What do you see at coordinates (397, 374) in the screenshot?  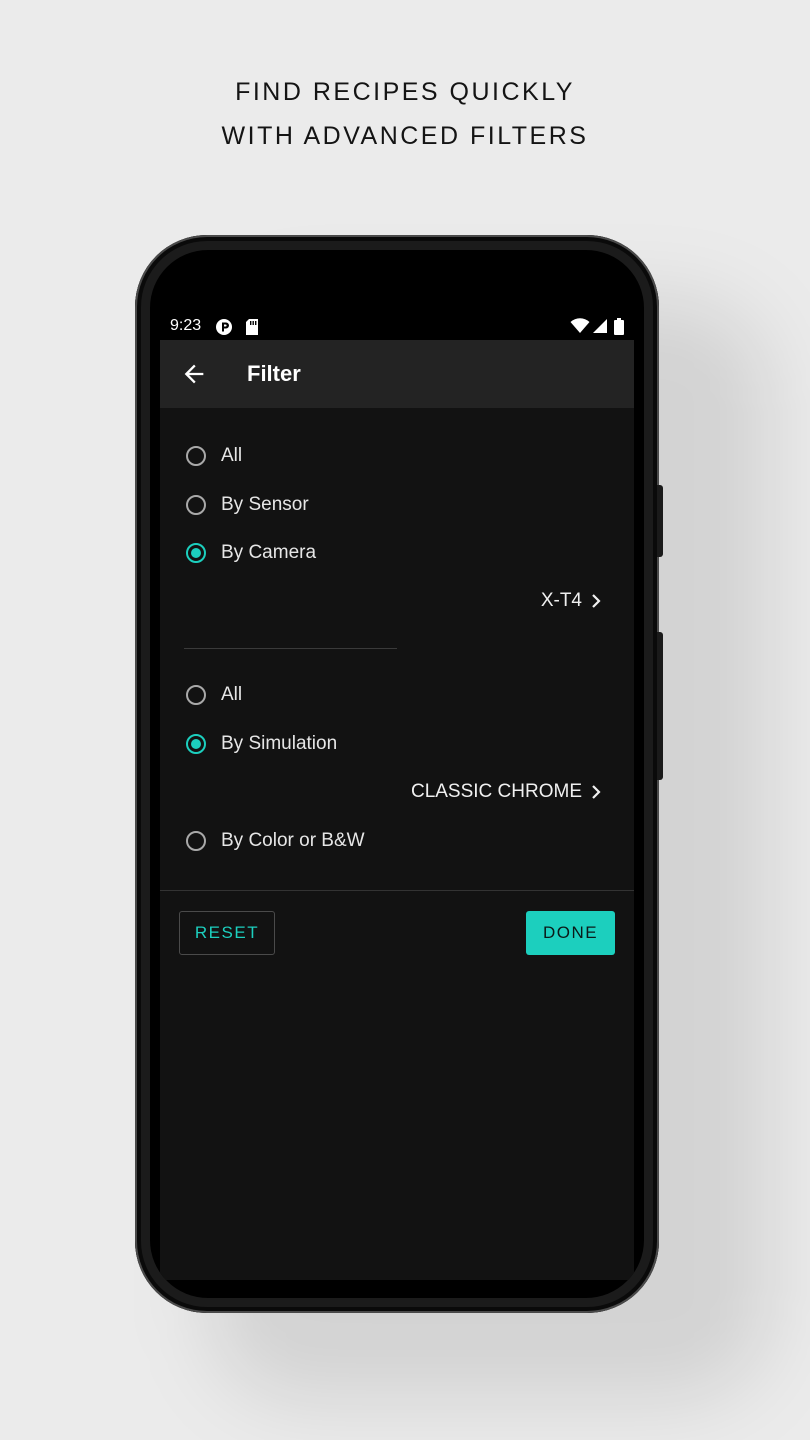 I see `toolbar: Filter` at bounding box center [397, 374].